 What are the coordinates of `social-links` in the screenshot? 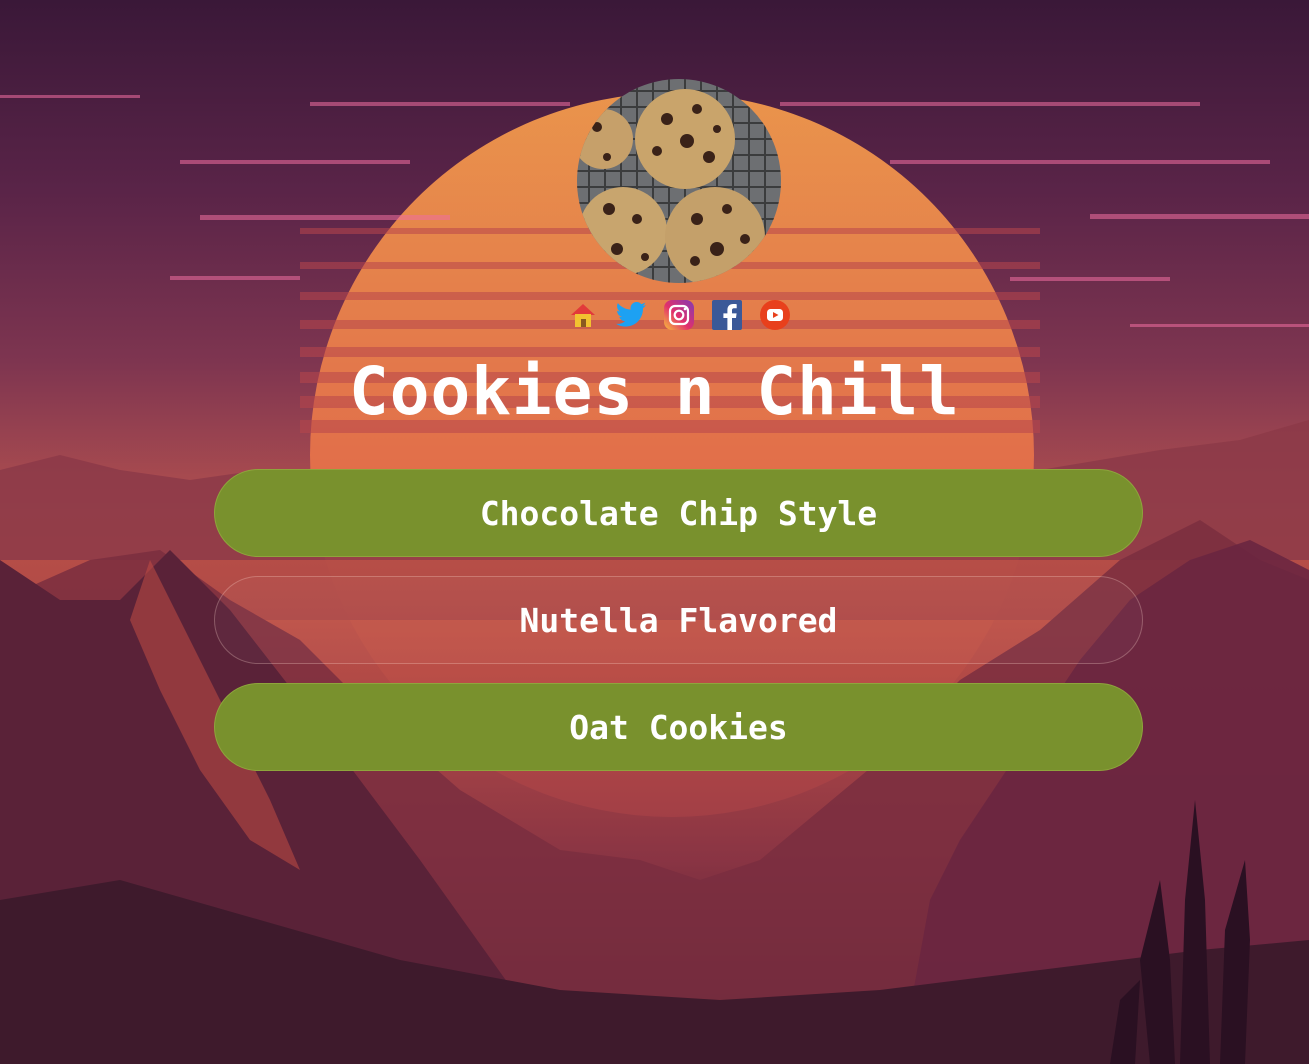 It's located at (679, 315).